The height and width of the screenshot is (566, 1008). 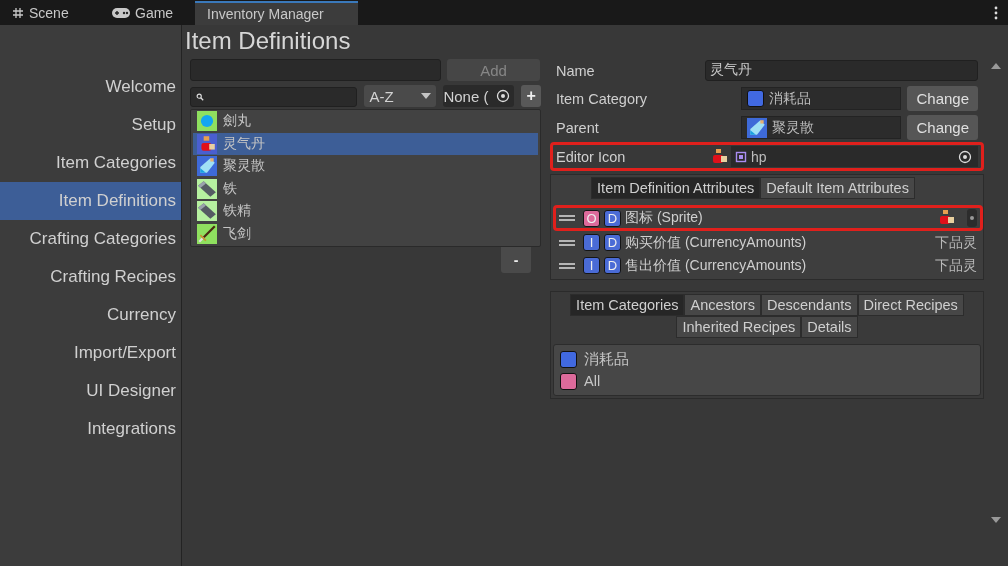 I want to click on sidebar-item: Integrations, so click(x=90, y=429).